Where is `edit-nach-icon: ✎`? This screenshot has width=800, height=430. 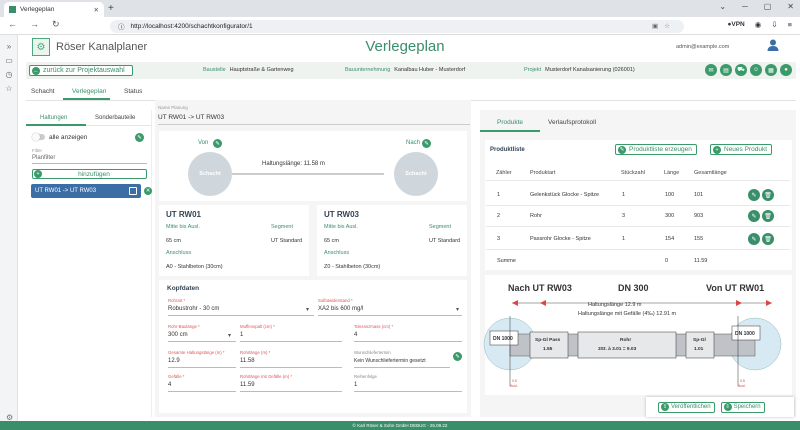
edit-nach-icon: ✎ is located at coordinates (426, 143).